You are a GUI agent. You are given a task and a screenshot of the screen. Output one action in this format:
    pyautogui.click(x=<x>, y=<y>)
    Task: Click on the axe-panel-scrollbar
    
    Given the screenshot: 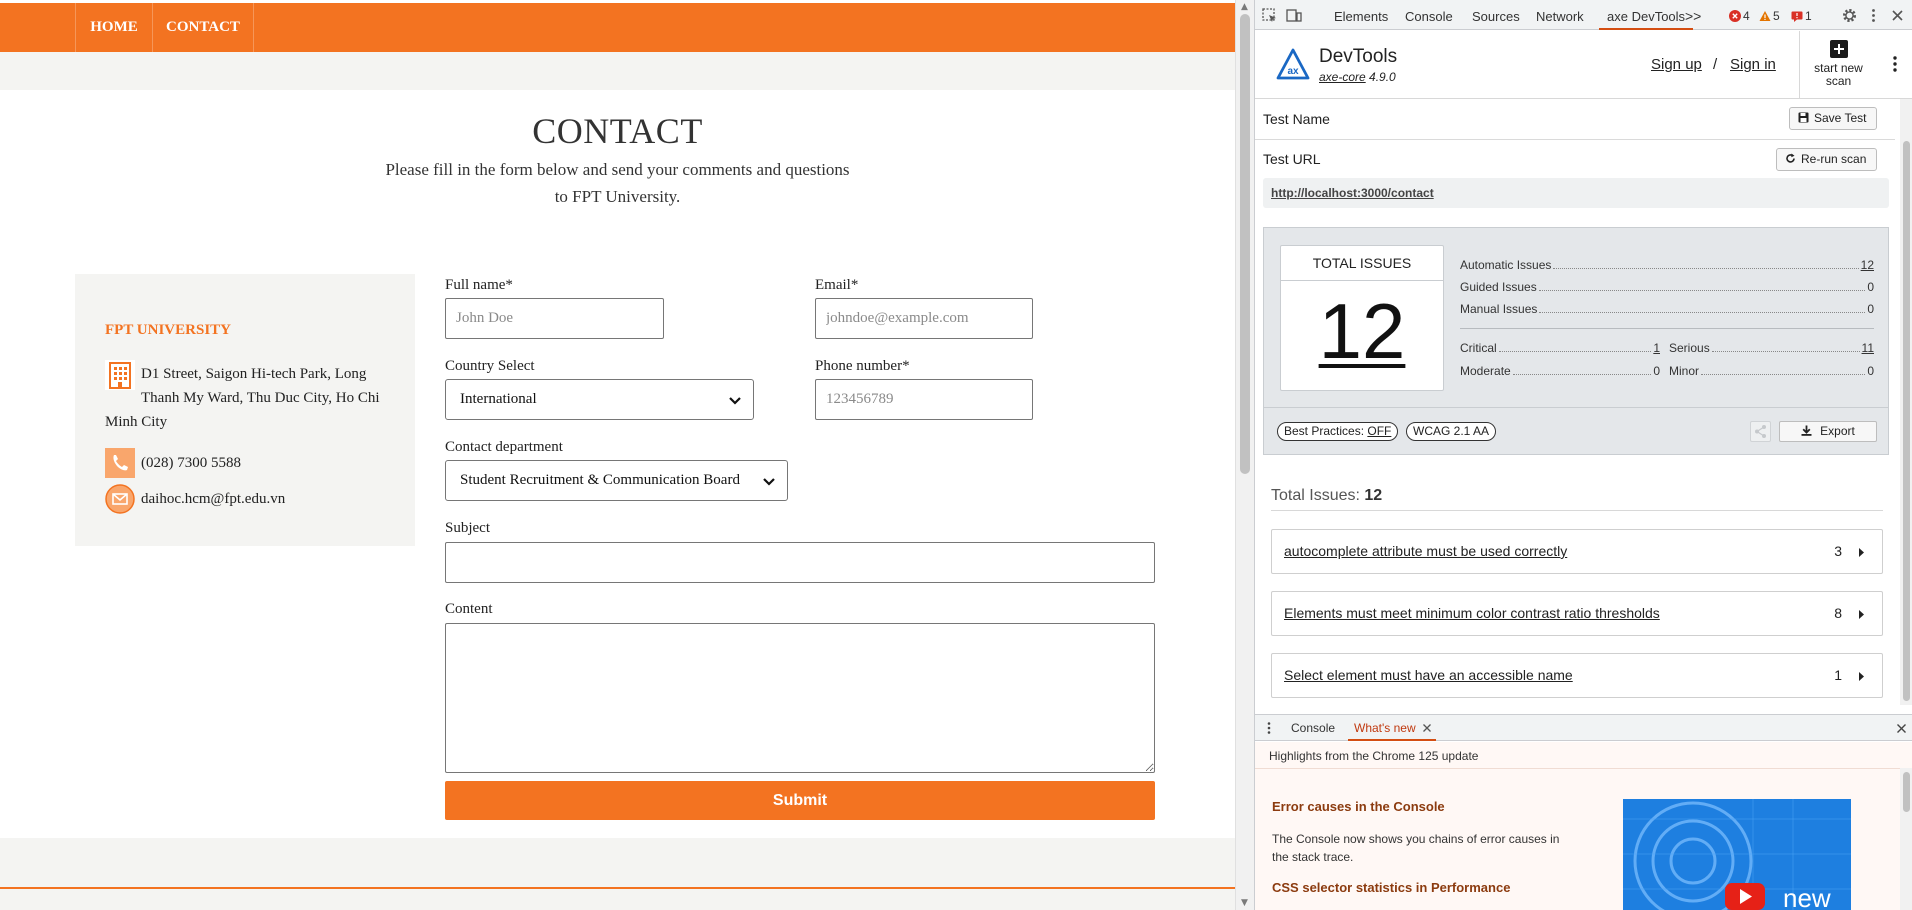 What is the action you would take?
    pyautogui.click(x=1906, y=402)
    